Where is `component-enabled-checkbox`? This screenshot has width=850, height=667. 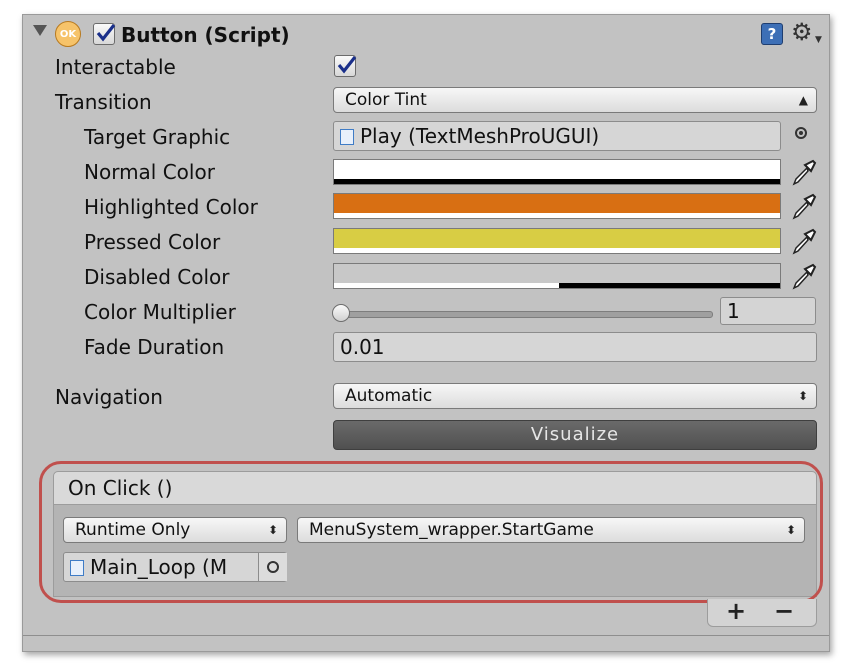
component-enabled-checkbox is located at coordinates (104, 34).